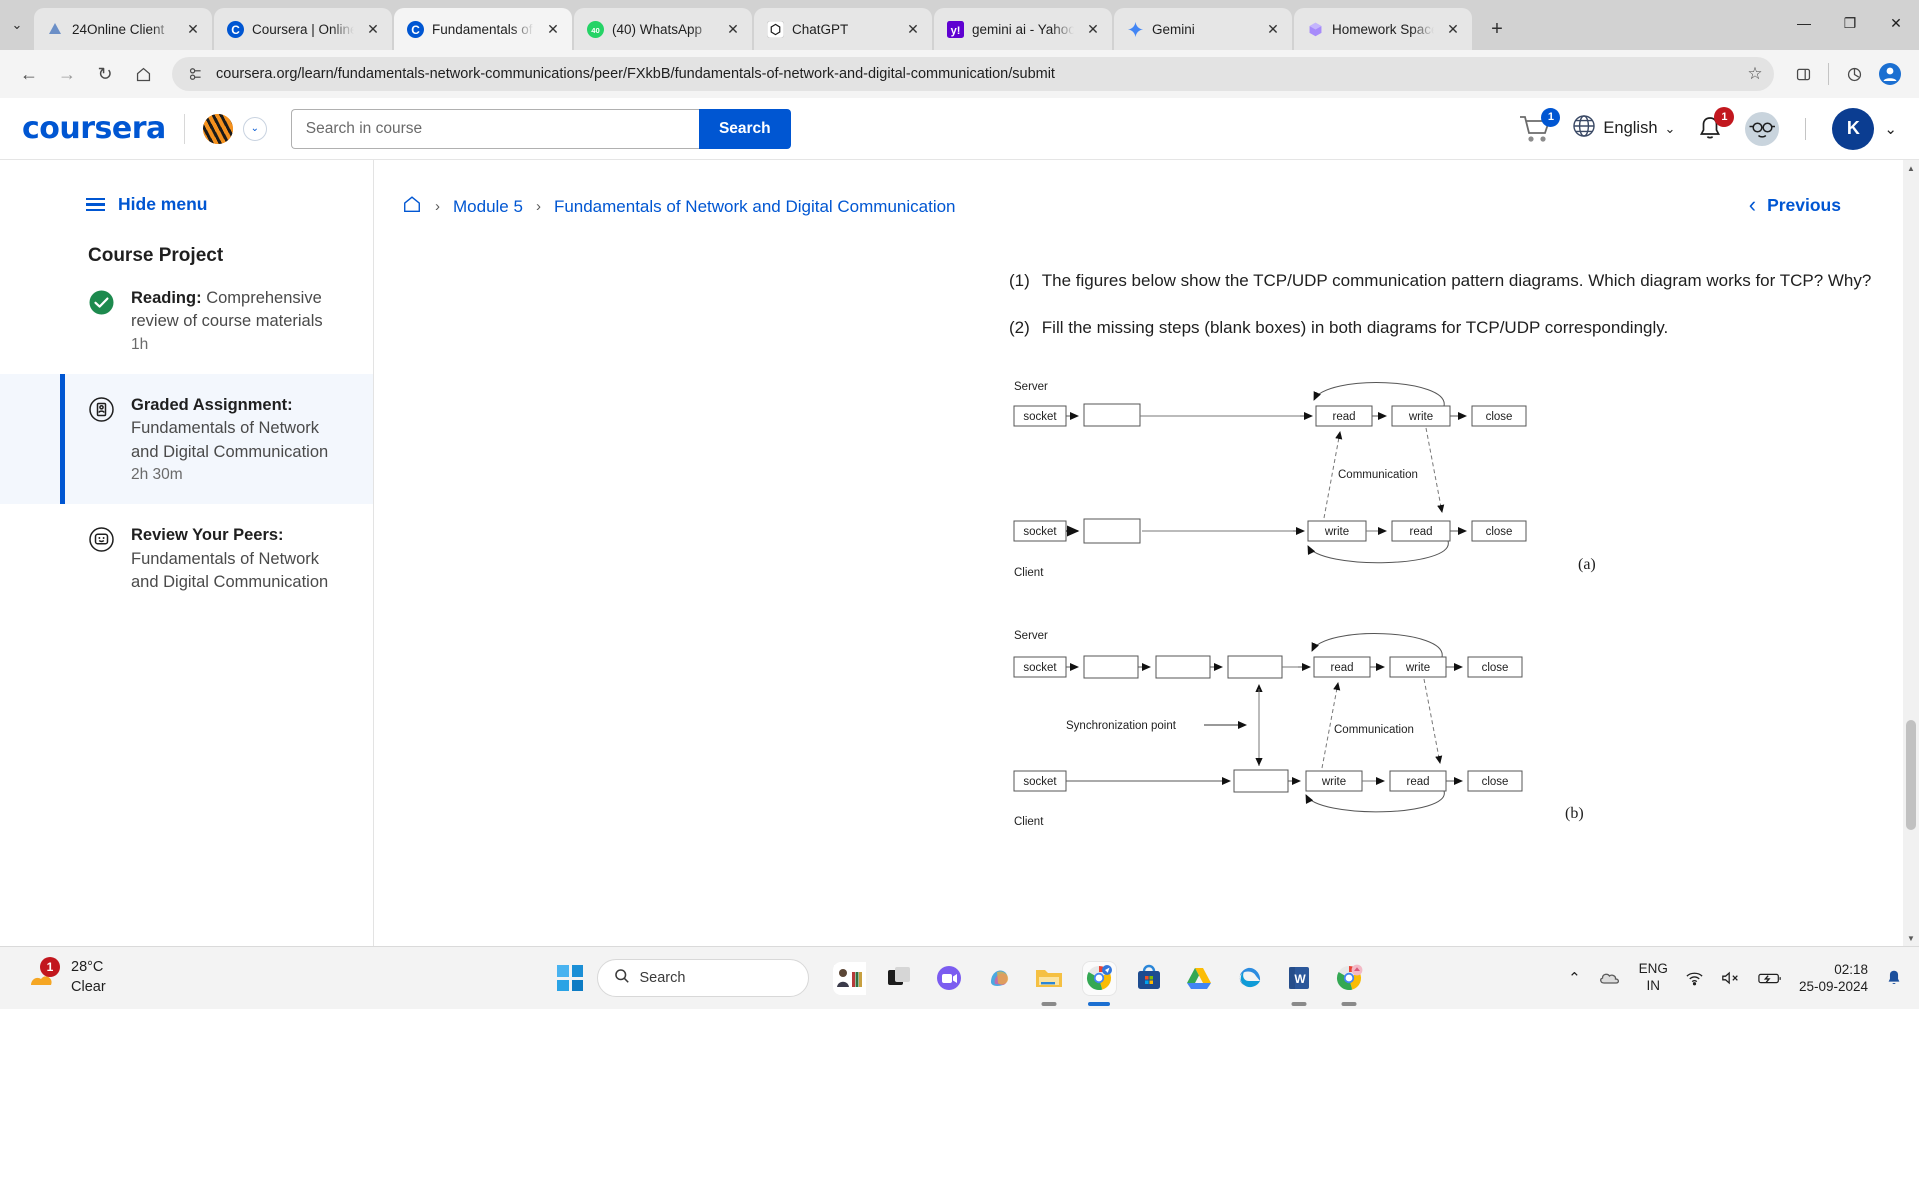 The image size is (1919, 1199). I want to click on search-button: Search, so click(744, 128).